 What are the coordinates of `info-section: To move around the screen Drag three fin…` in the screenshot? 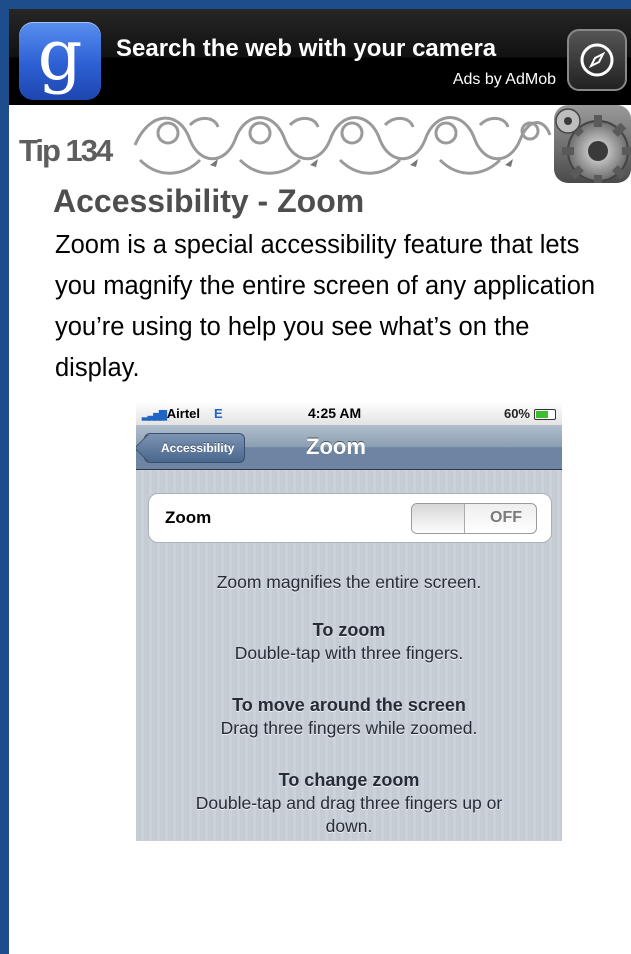 It's located at (349, 717).